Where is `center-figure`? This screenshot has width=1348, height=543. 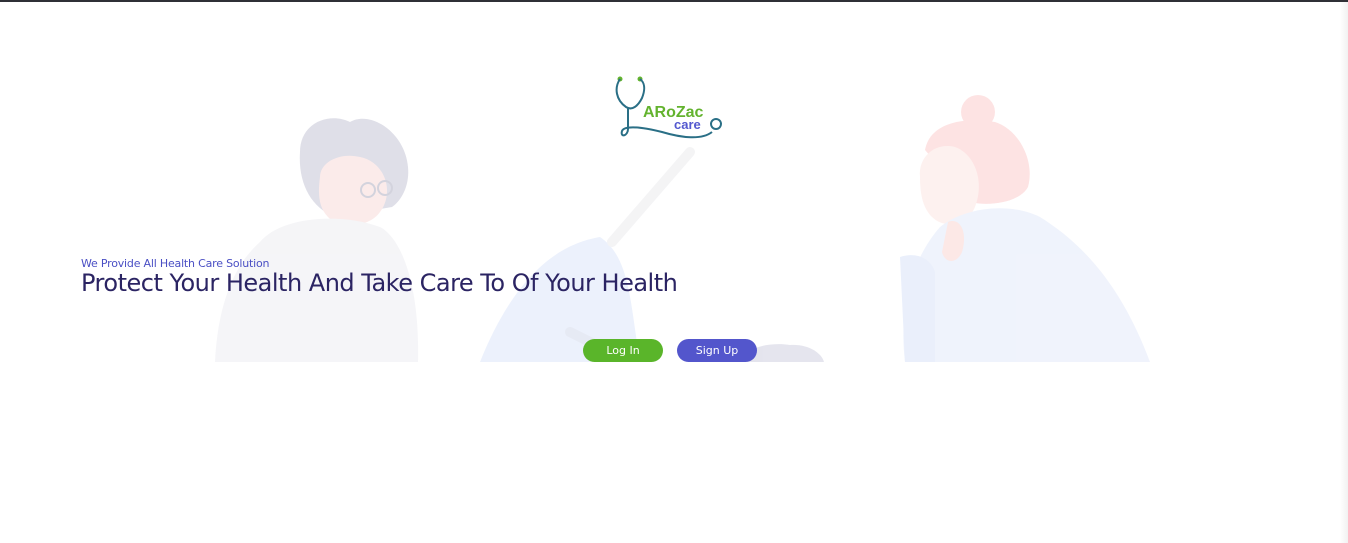 center-figure is located at coordinates (652, 254).